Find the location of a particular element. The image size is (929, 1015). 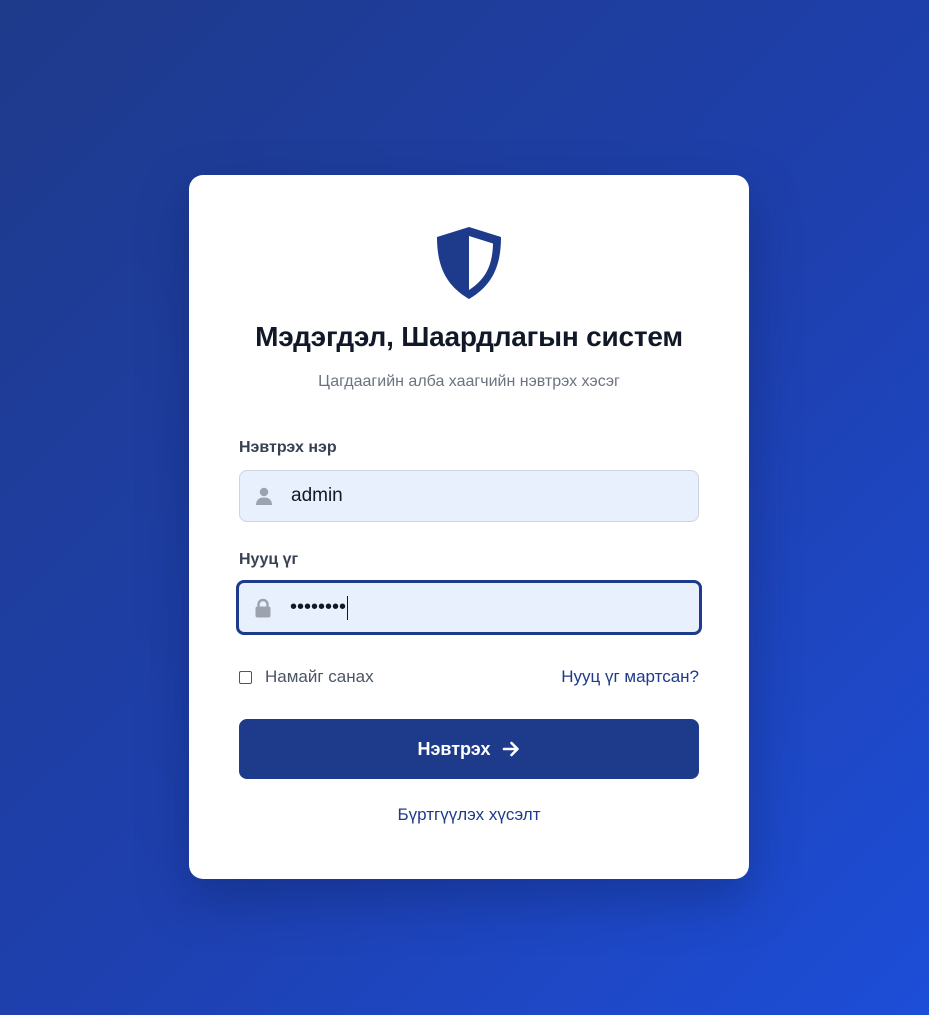

password-label: Нууц үг is located at coordinates (269, 559).